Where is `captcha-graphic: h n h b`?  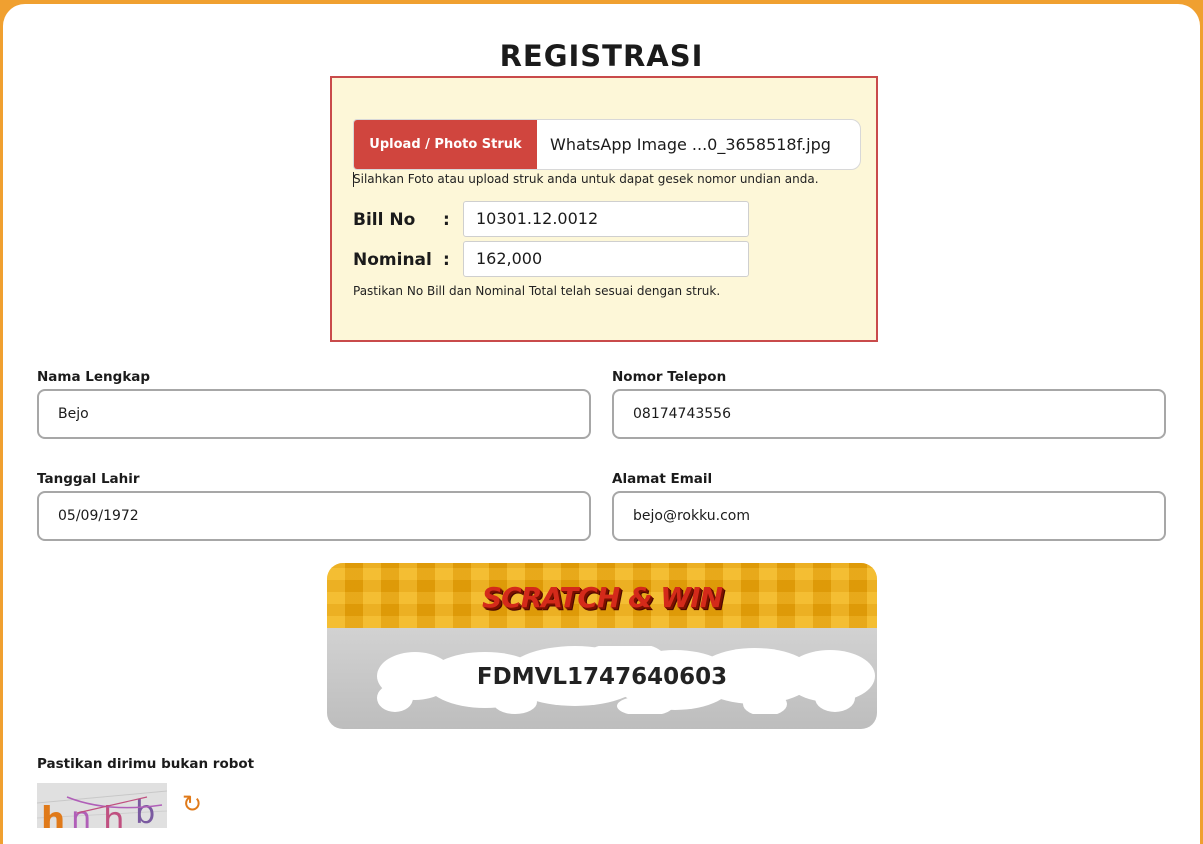
captcha-graphic: h n h b is located at coordinates (102, 805).